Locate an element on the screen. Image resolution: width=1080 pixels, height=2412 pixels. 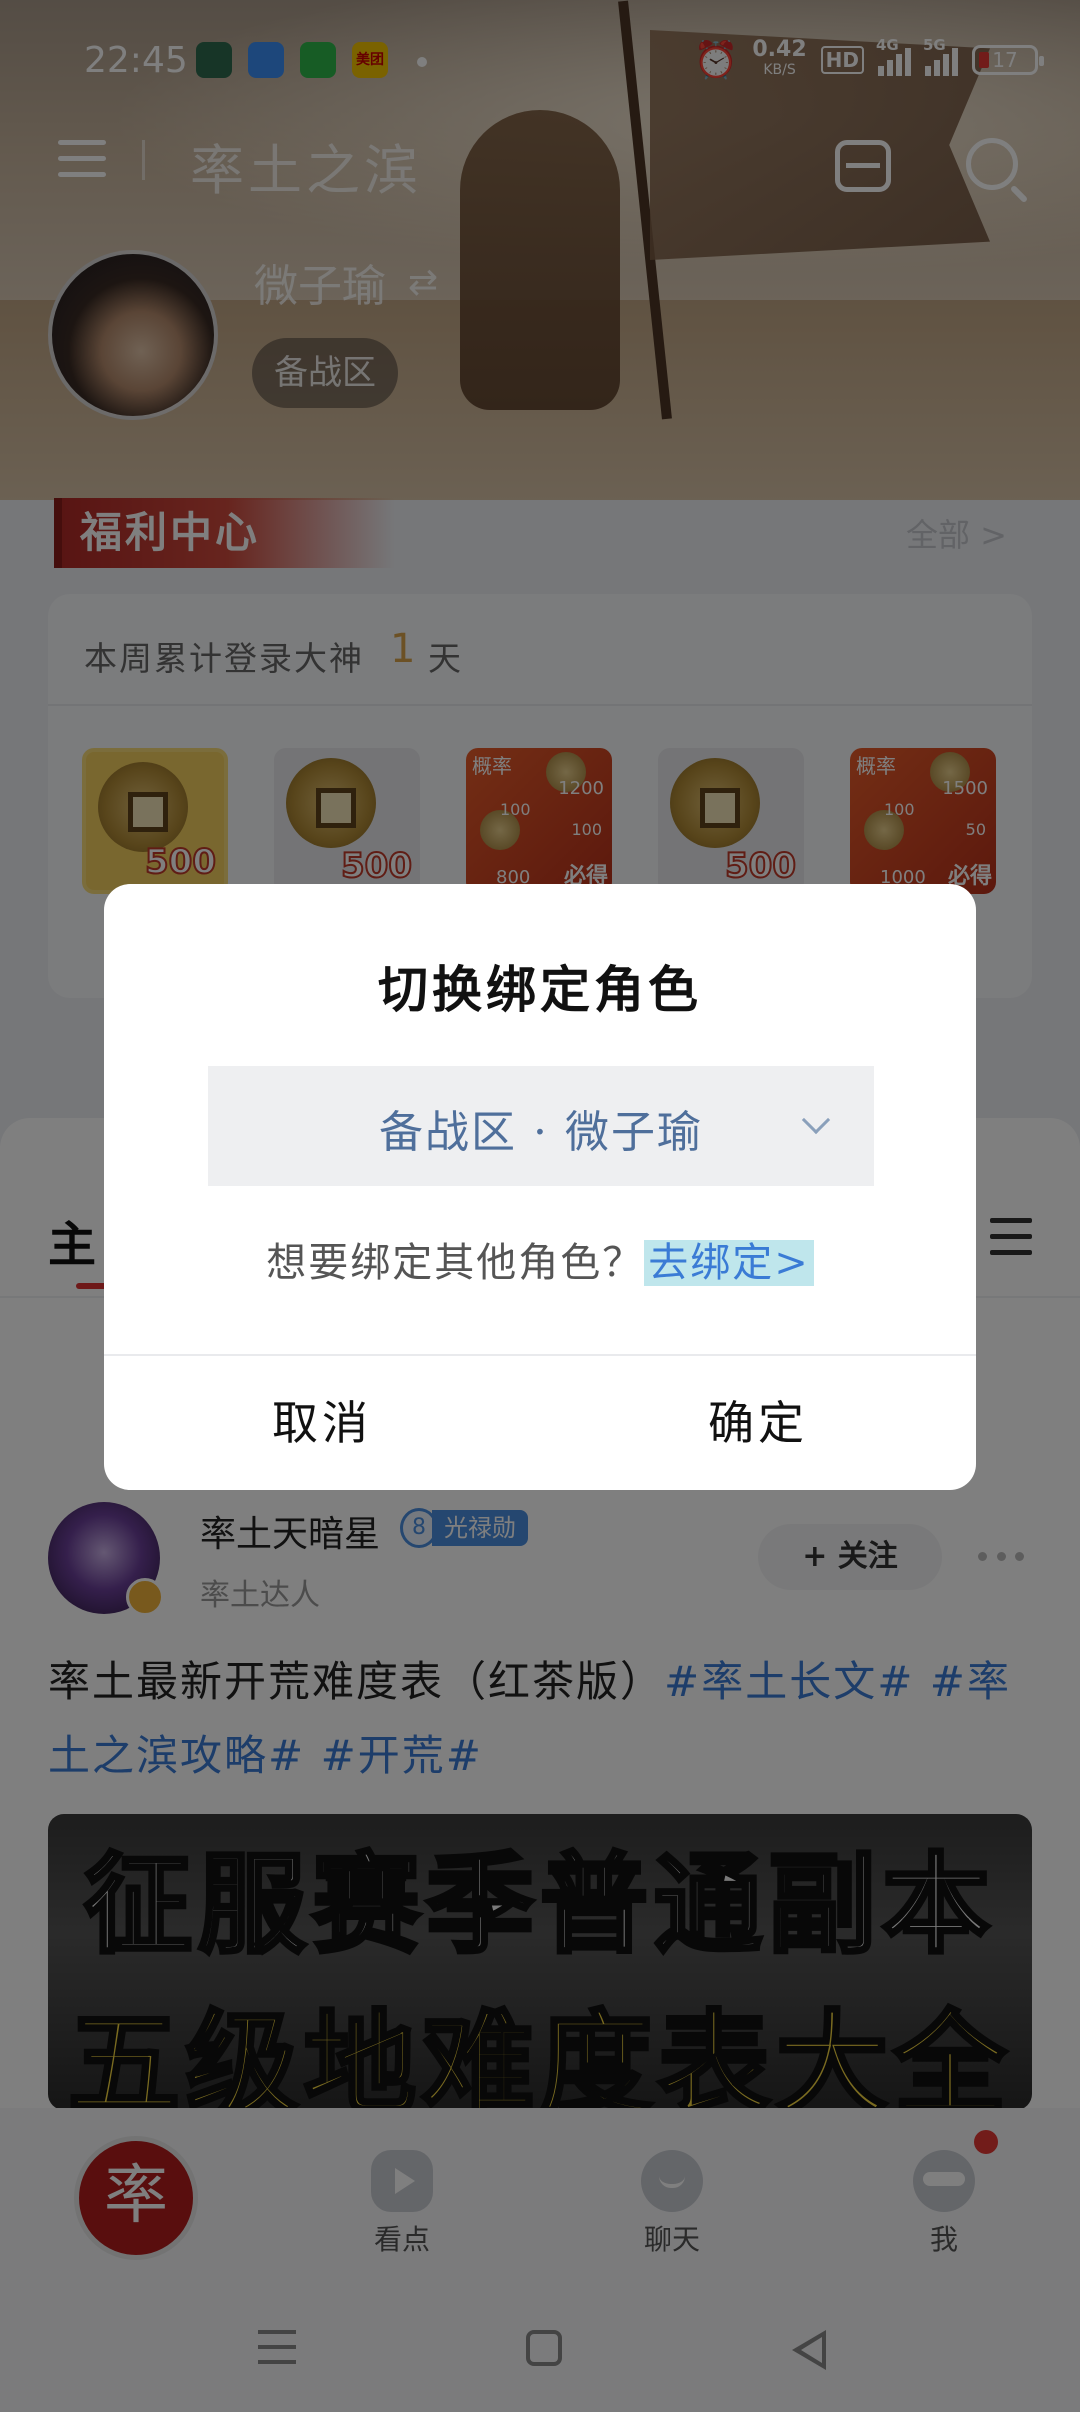
cancel-button: 取消 is located at coordinates (322, 1423).